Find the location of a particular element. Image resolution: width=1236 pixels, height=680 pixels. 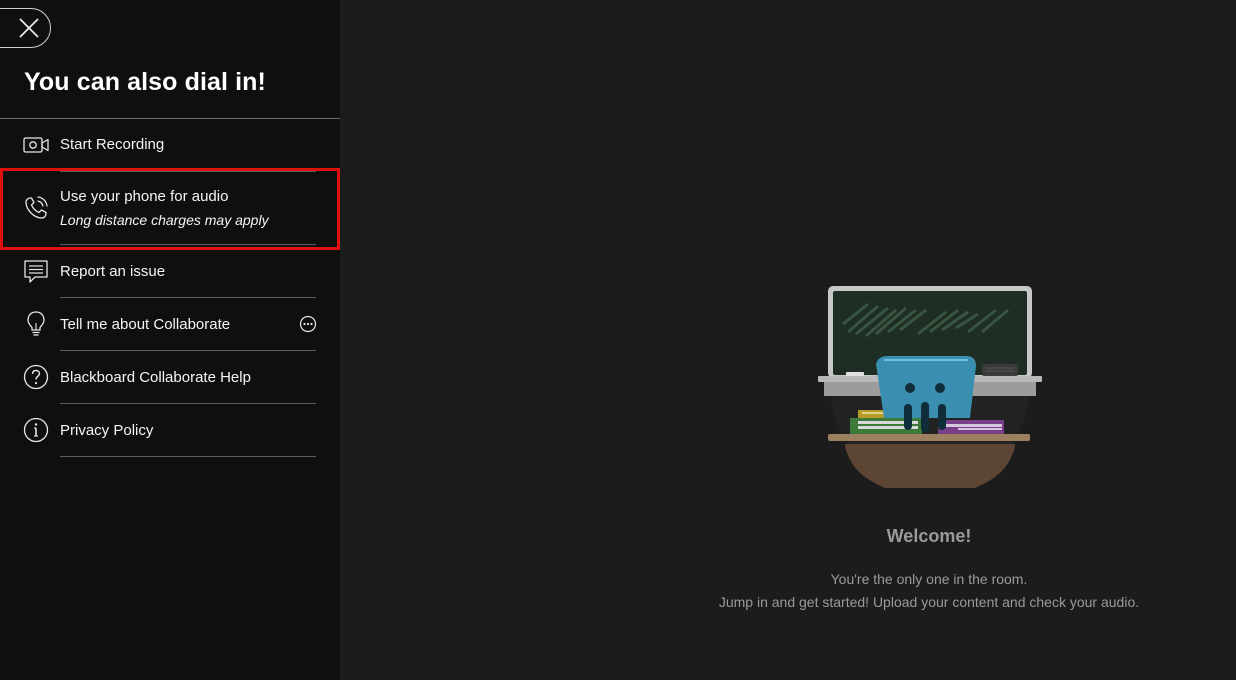

menu-item-label: Report an issue is located at coordinates (113, 271).